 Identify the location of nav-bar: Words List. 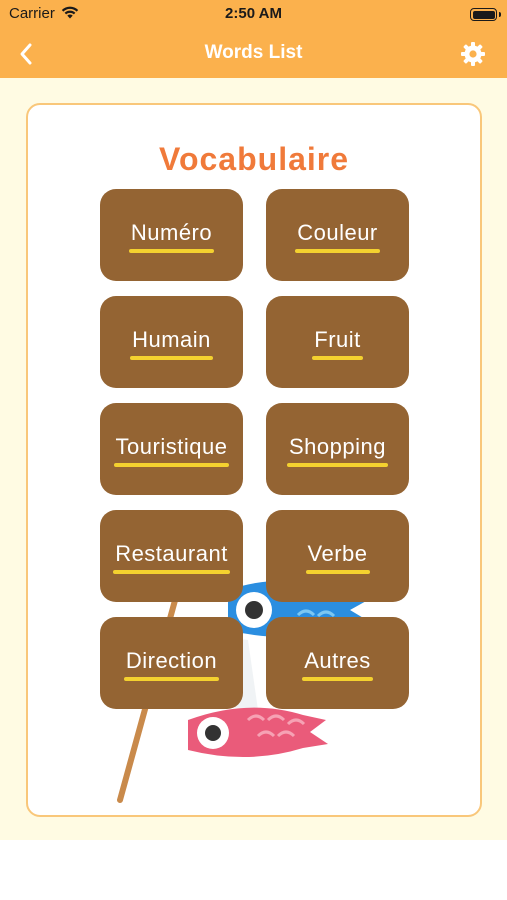
(253, 54).